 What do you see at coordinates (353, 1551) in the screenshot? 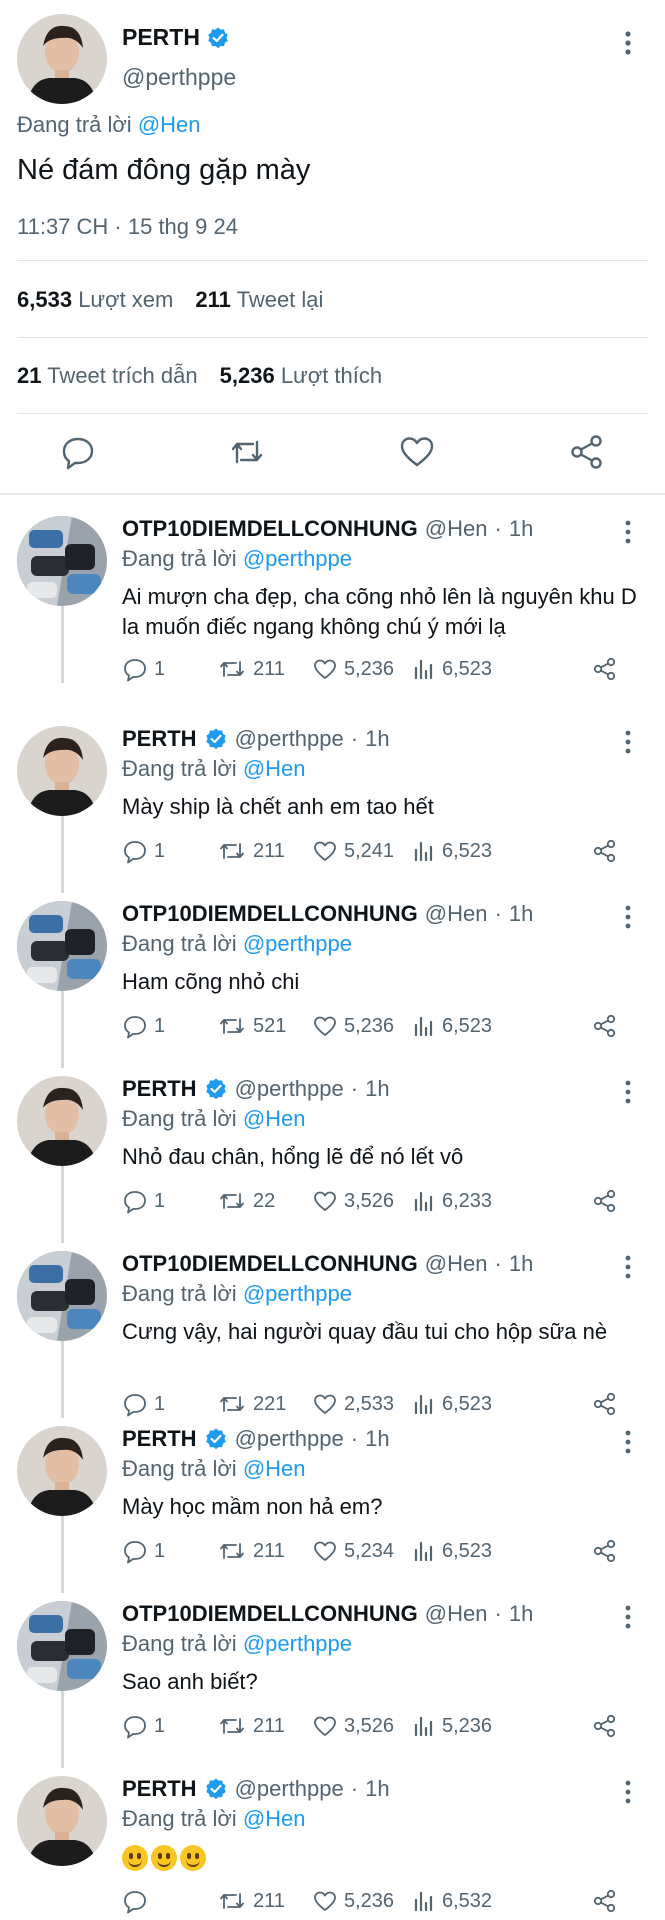
I see `like-button: 5,234` at bounding box center [353, 1551].